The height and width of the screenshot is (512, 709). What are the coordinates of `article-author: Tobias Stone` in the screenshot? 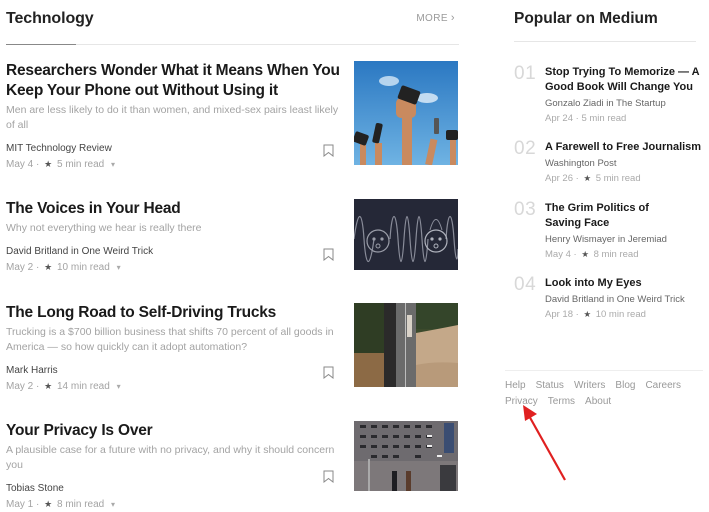 It's located at (173, 488).